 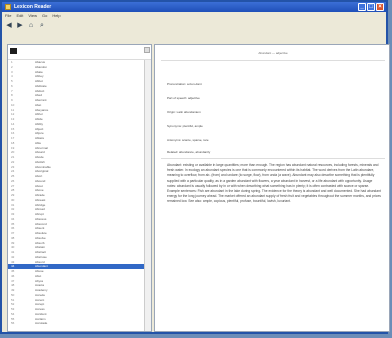 What do you see at coordinates (33, 7) in the screenshot?
I see `window-title: Lexicon Reader` at bounding box center [33, 7].